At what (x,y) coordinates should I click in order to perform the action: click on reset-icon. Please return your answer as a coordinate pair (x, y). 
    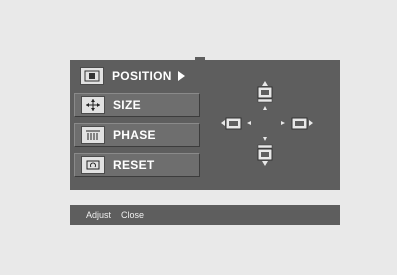
    Looking at the image, I should click on (93, 165).